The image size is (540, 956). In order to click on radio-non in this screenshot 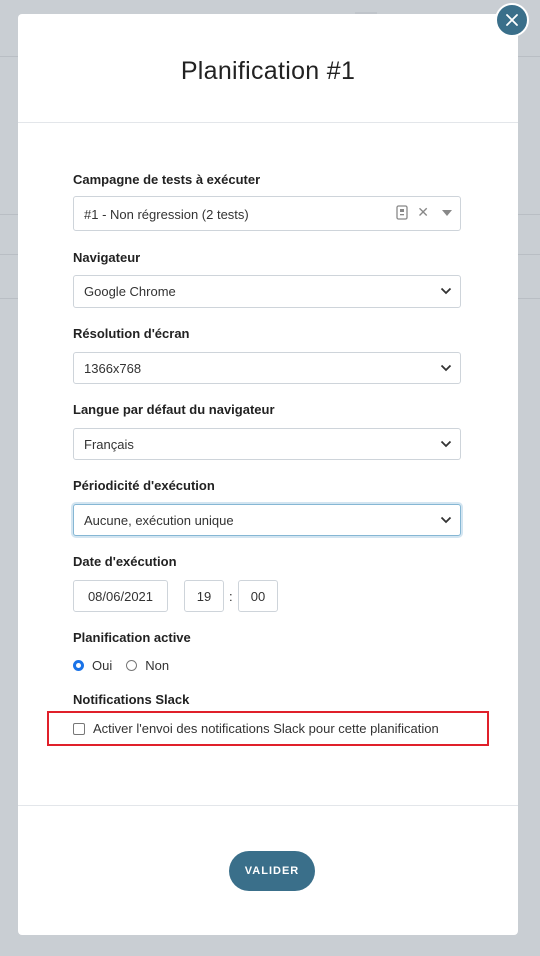, I will do `click(132, 665)`.